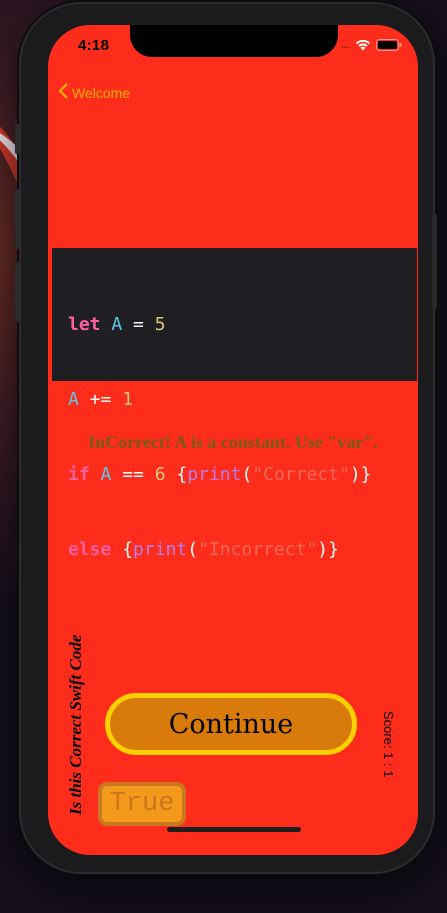 This screenshot has height=913, width=447. What do you see at coordinates (434, 261) in the screenshot?
I see `side-button-power` at bounding box center [434, 261].